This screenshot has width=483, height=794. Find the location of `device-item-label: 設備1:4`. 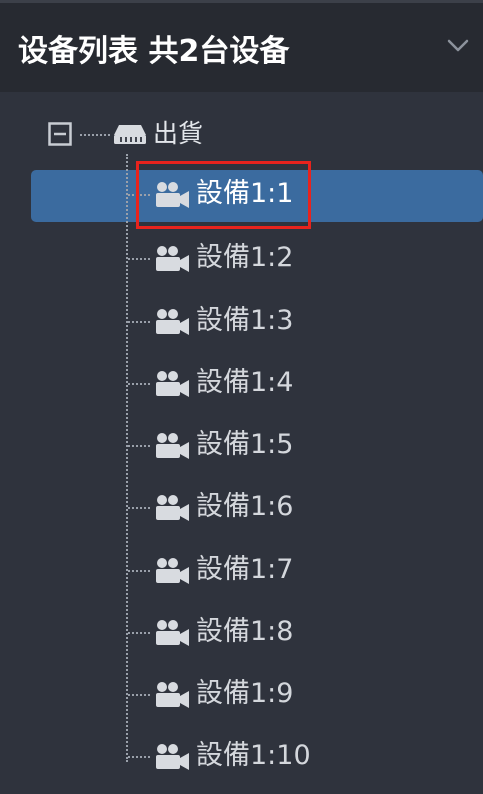

device-item-label: 設備1:4 is located at coordinates (245, 382).